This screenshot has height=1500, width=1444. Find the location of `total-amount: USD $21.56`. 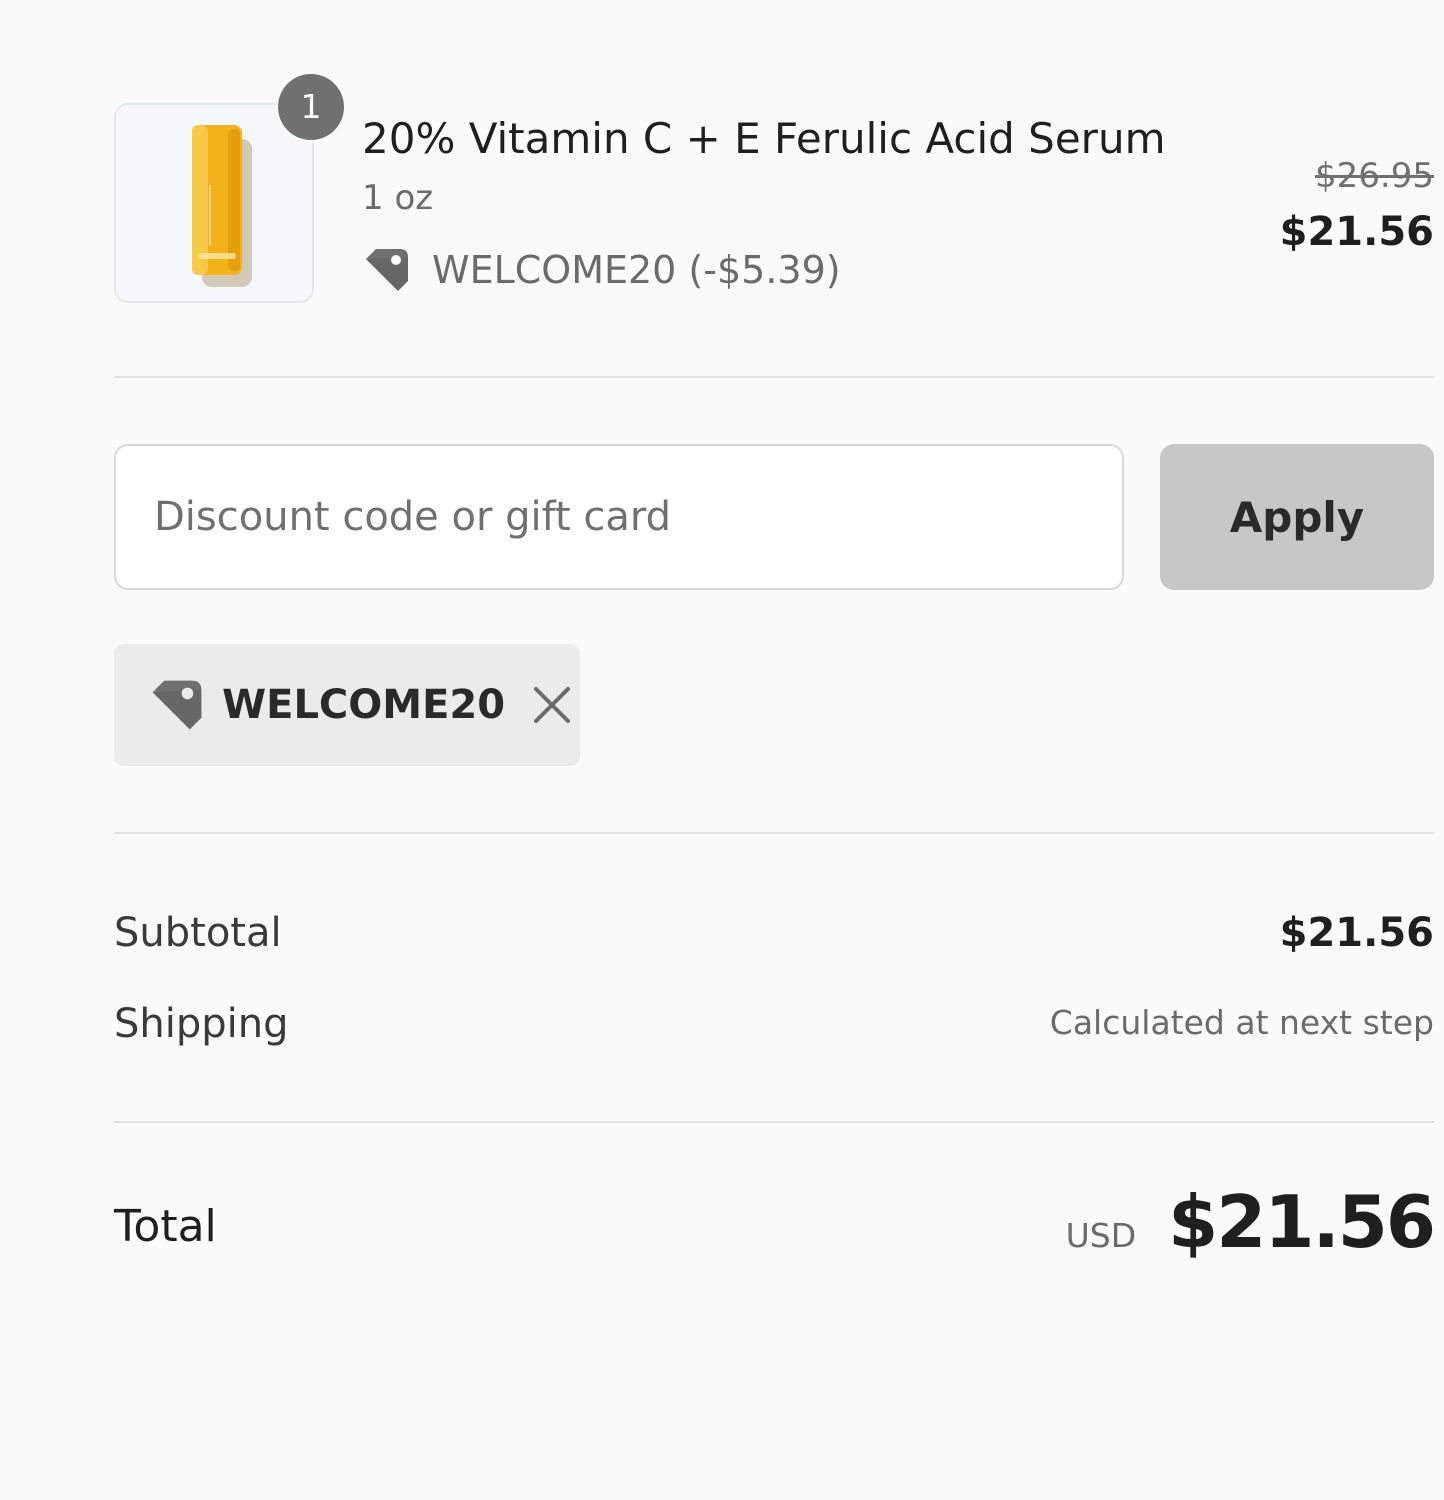

total-amount: USD $21.56 is located at coordinates (1250, 1222).